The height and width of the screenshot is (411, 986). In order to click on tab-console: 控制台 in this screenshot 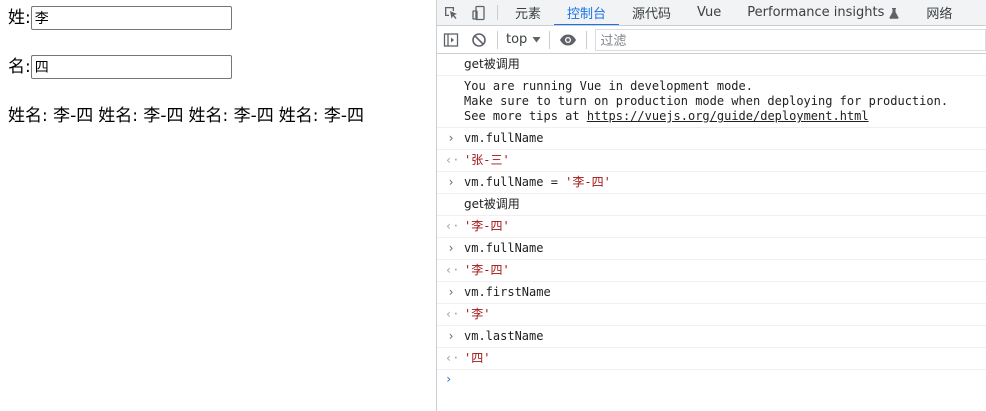, I will do `click(587, 12)`.